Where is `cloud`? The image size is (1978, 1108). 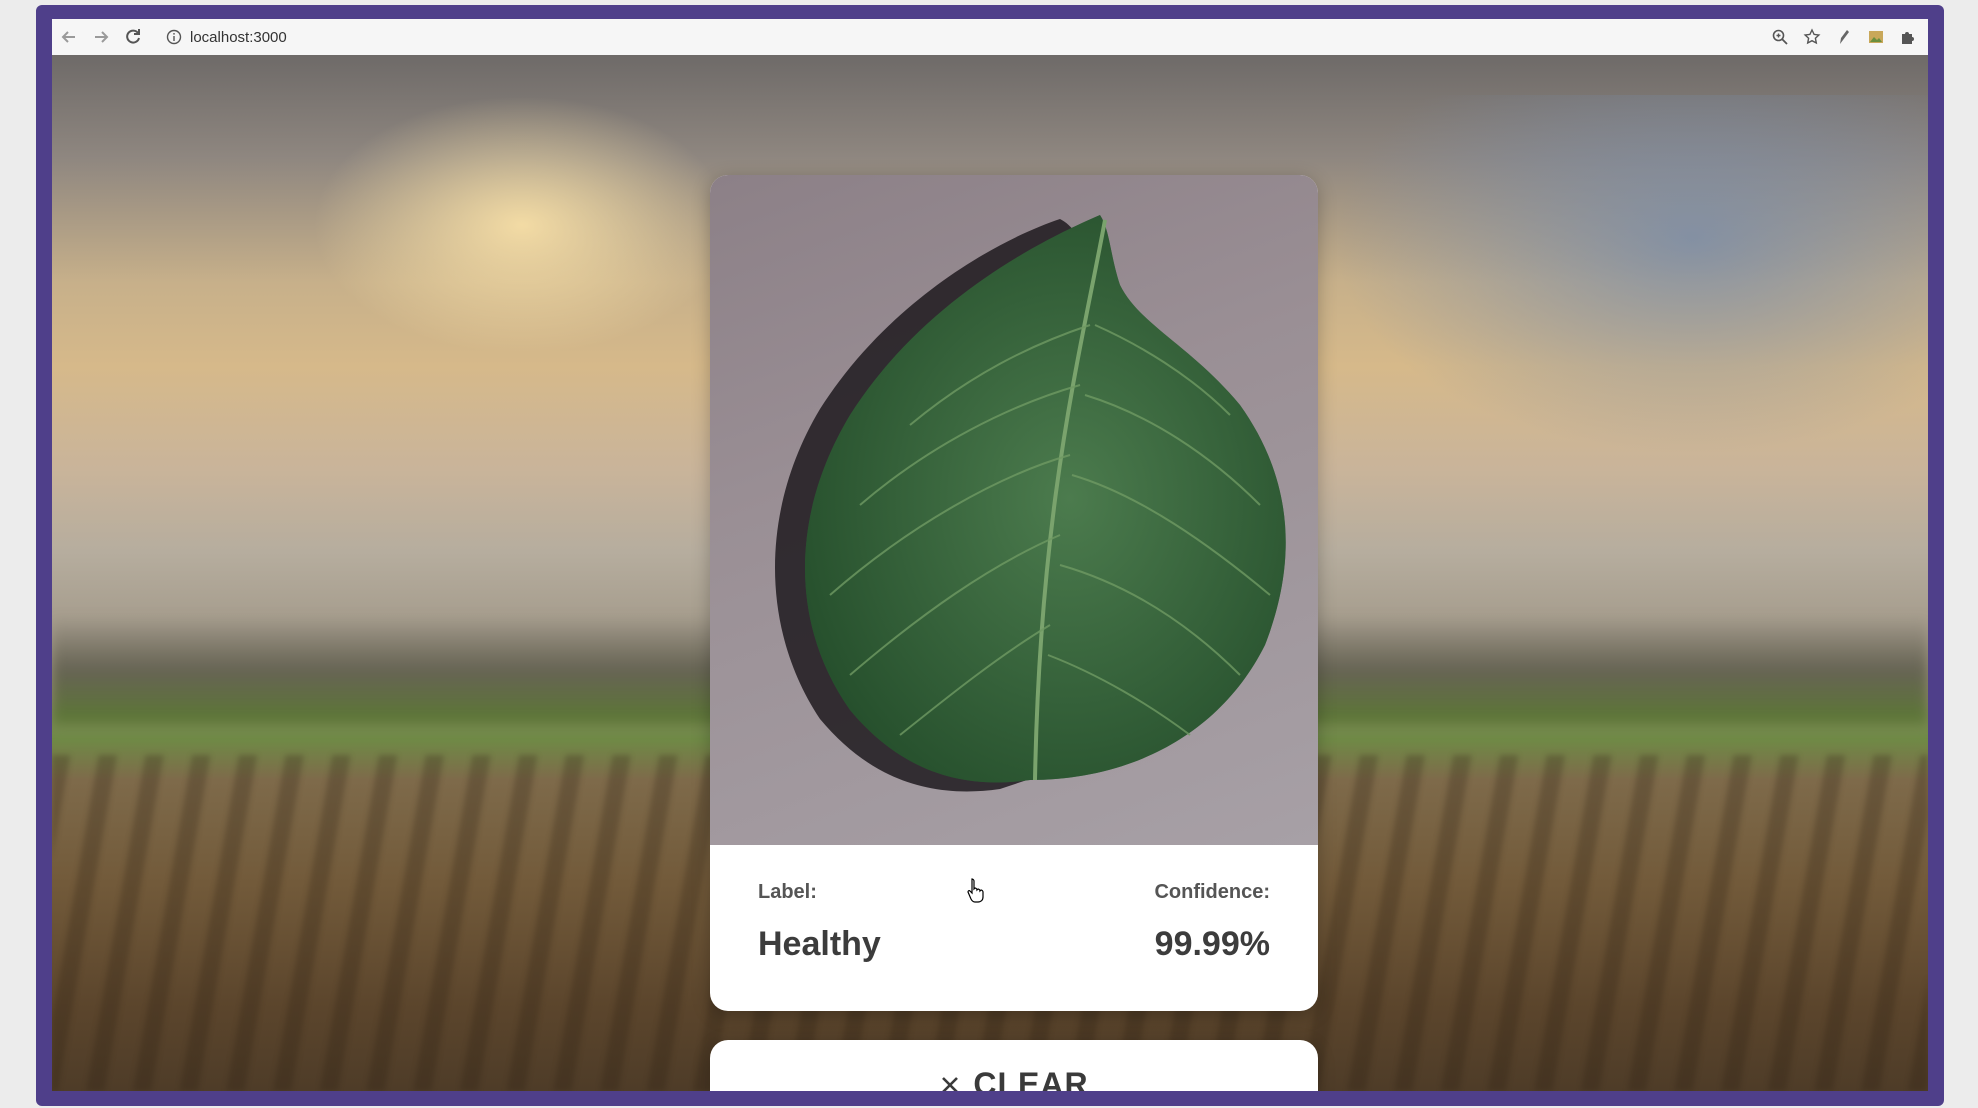 cloud is located at coordinates (1630, 275).